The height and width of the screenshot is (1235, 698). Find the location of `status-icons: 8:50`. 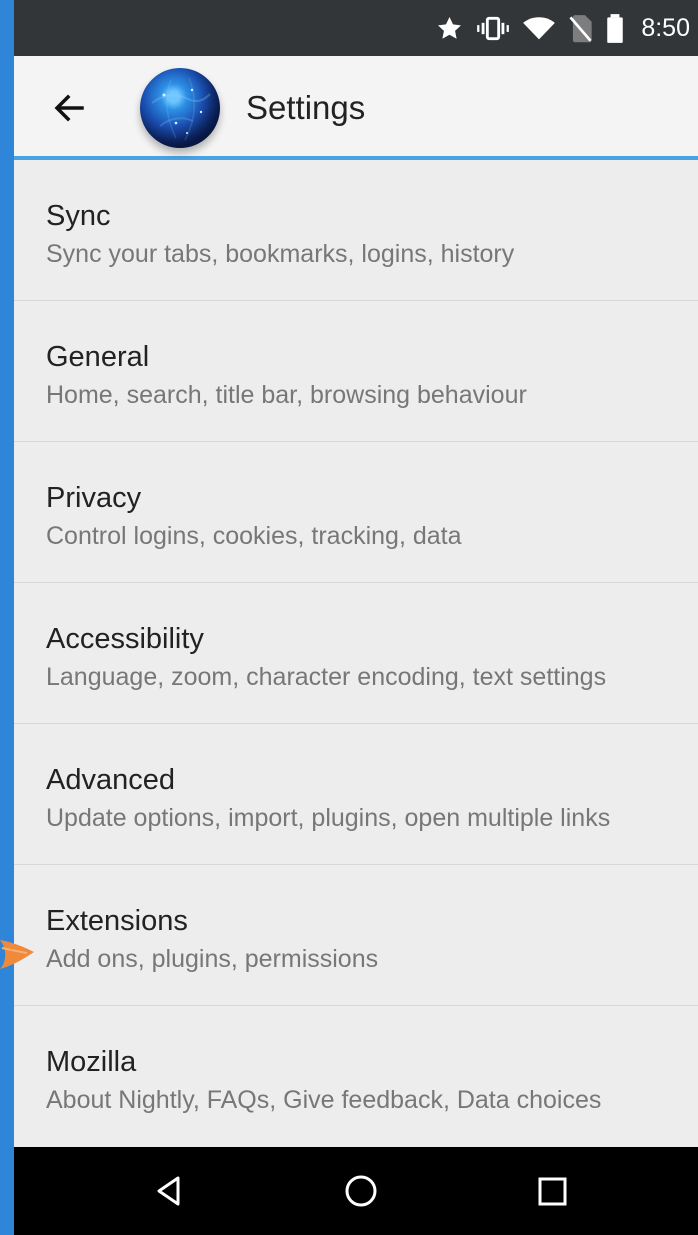

status-icons: 8:50 is located at coordinates (562, 28).